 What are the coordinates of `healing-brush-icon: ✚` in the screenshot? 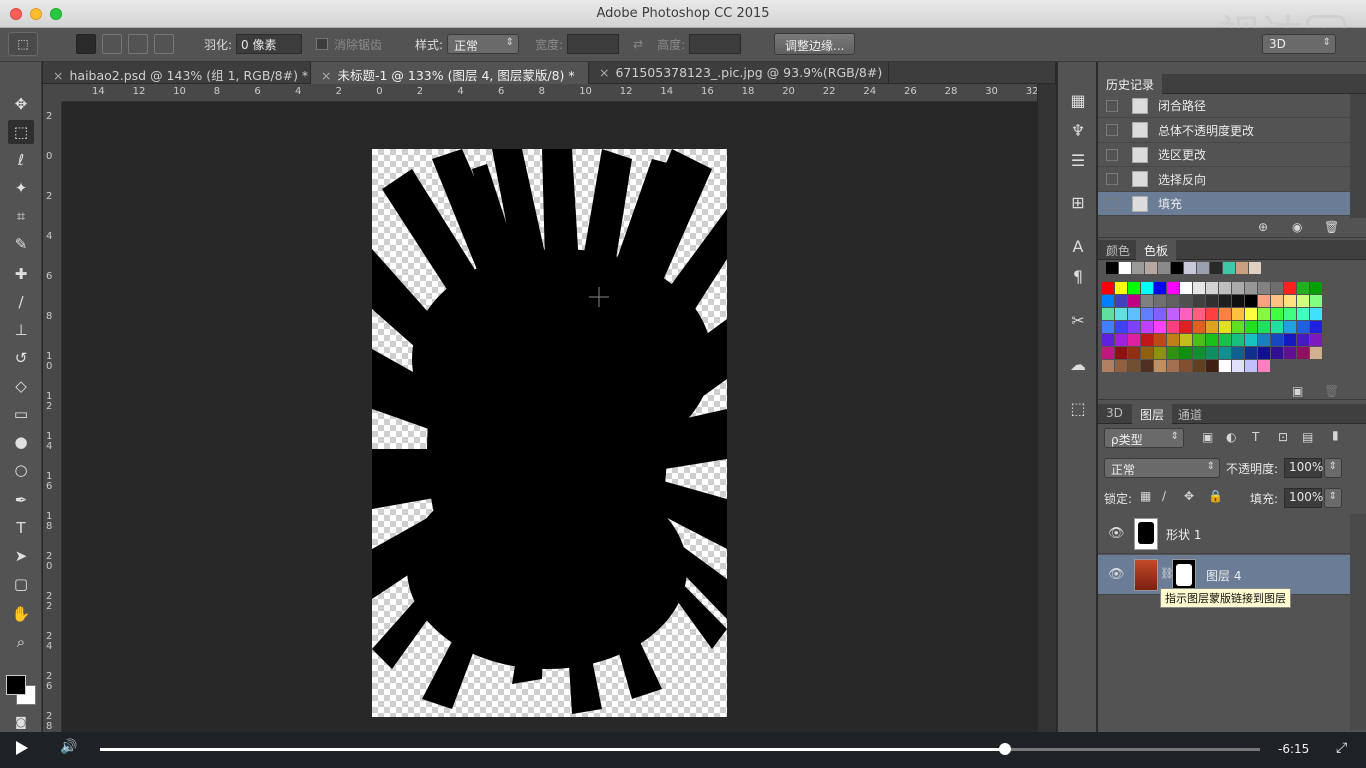 It's located at (21, 274).